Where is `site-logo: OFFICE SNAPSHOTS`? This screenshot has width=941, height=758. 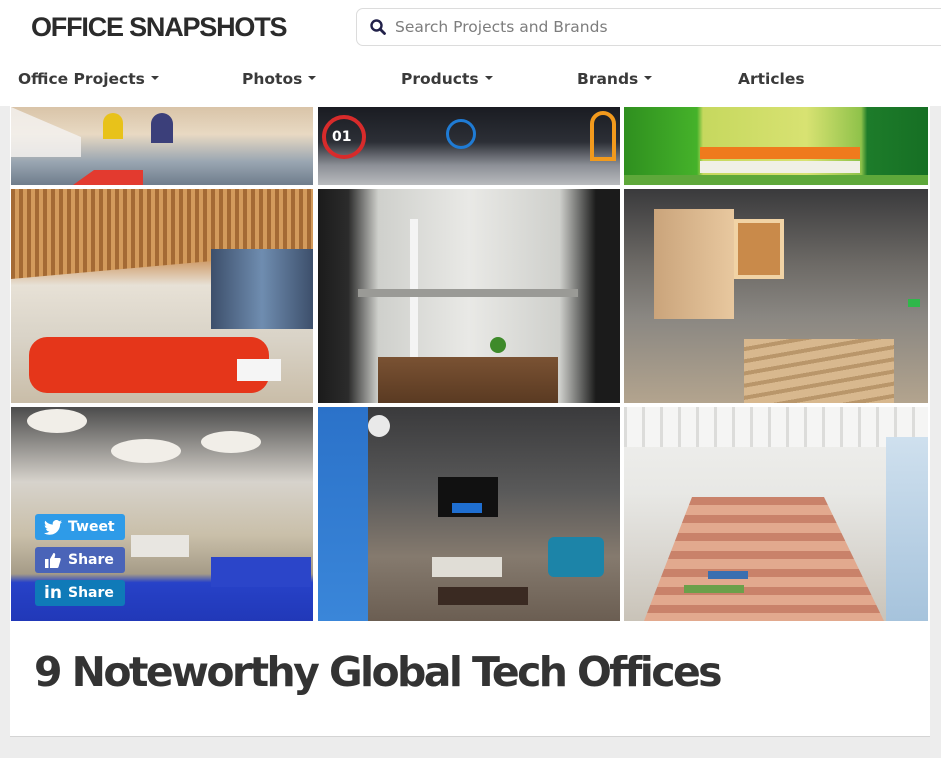
site-logo: OFFICE SNAPSHOTS is located at coordinates (159, 27).